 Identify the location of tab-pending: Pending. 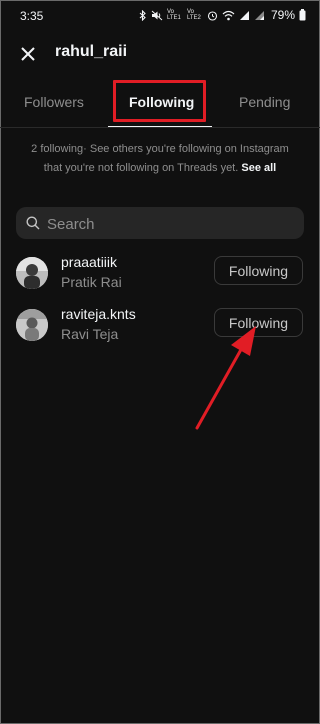
(264, 102).